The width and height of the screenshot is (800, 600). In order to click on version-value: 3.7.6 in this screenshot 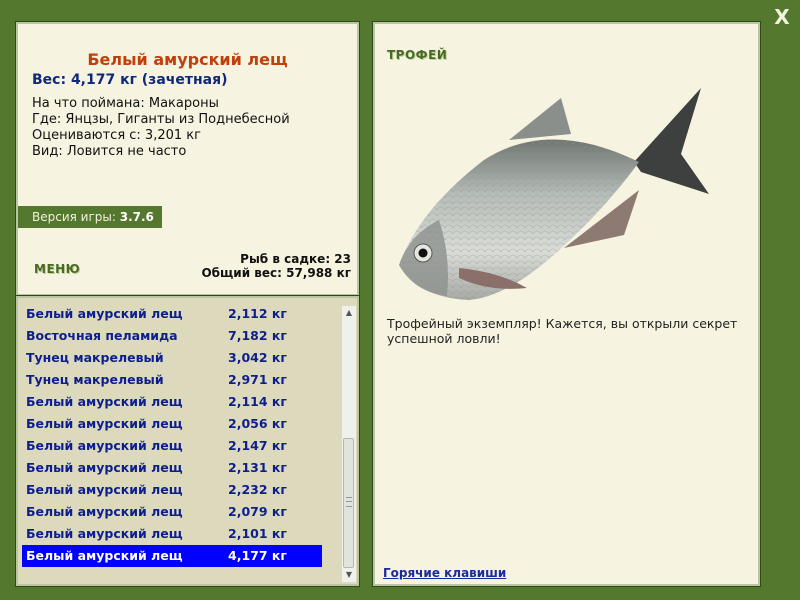, I will do `click(136, 217)`.